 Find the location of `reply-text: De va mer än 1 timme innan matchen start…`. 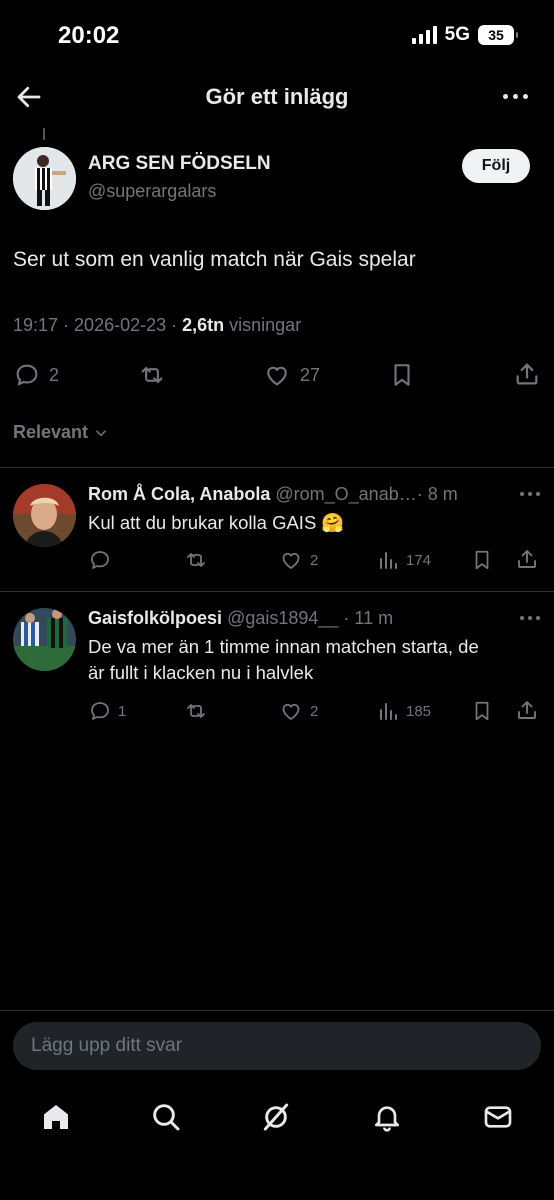

reply-text: De va mer än 1 timme innan matchen start… is located at coordinates (283, 660).